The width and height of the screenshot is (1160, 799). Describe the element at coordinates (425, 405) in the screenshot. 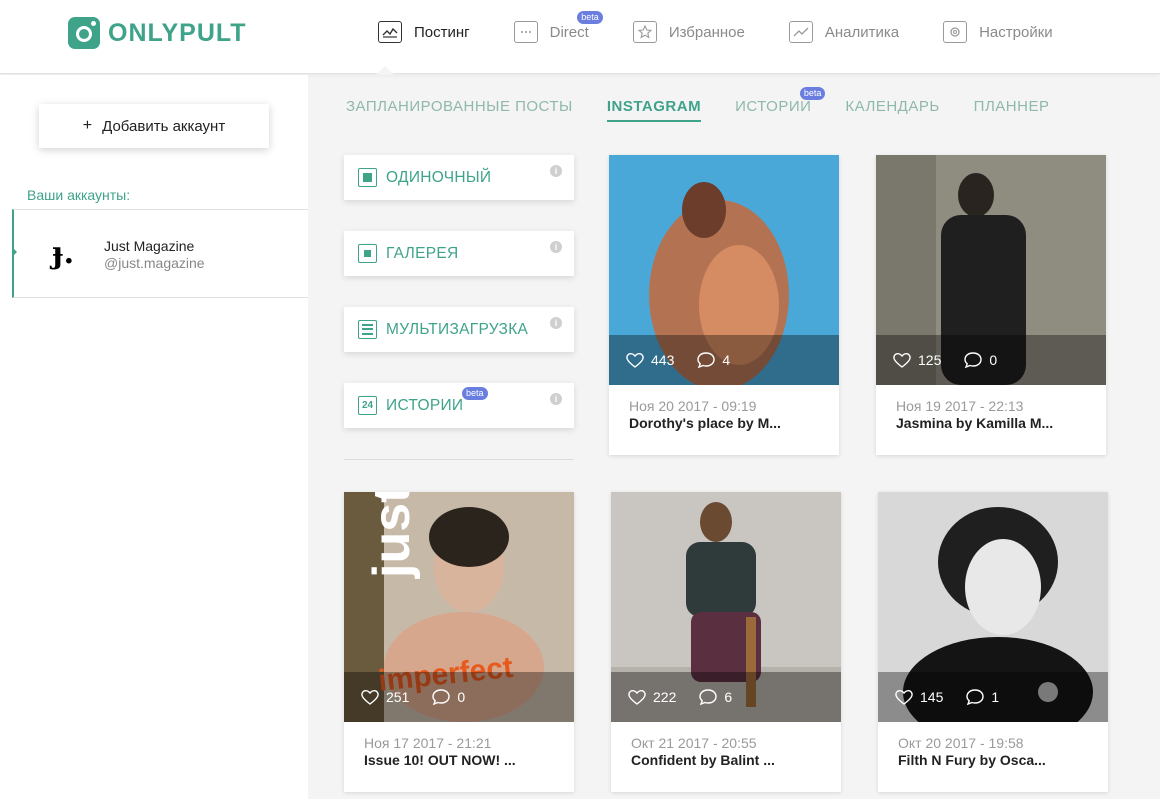

I see `post-type-label: ИСТОРИИ` at that location.